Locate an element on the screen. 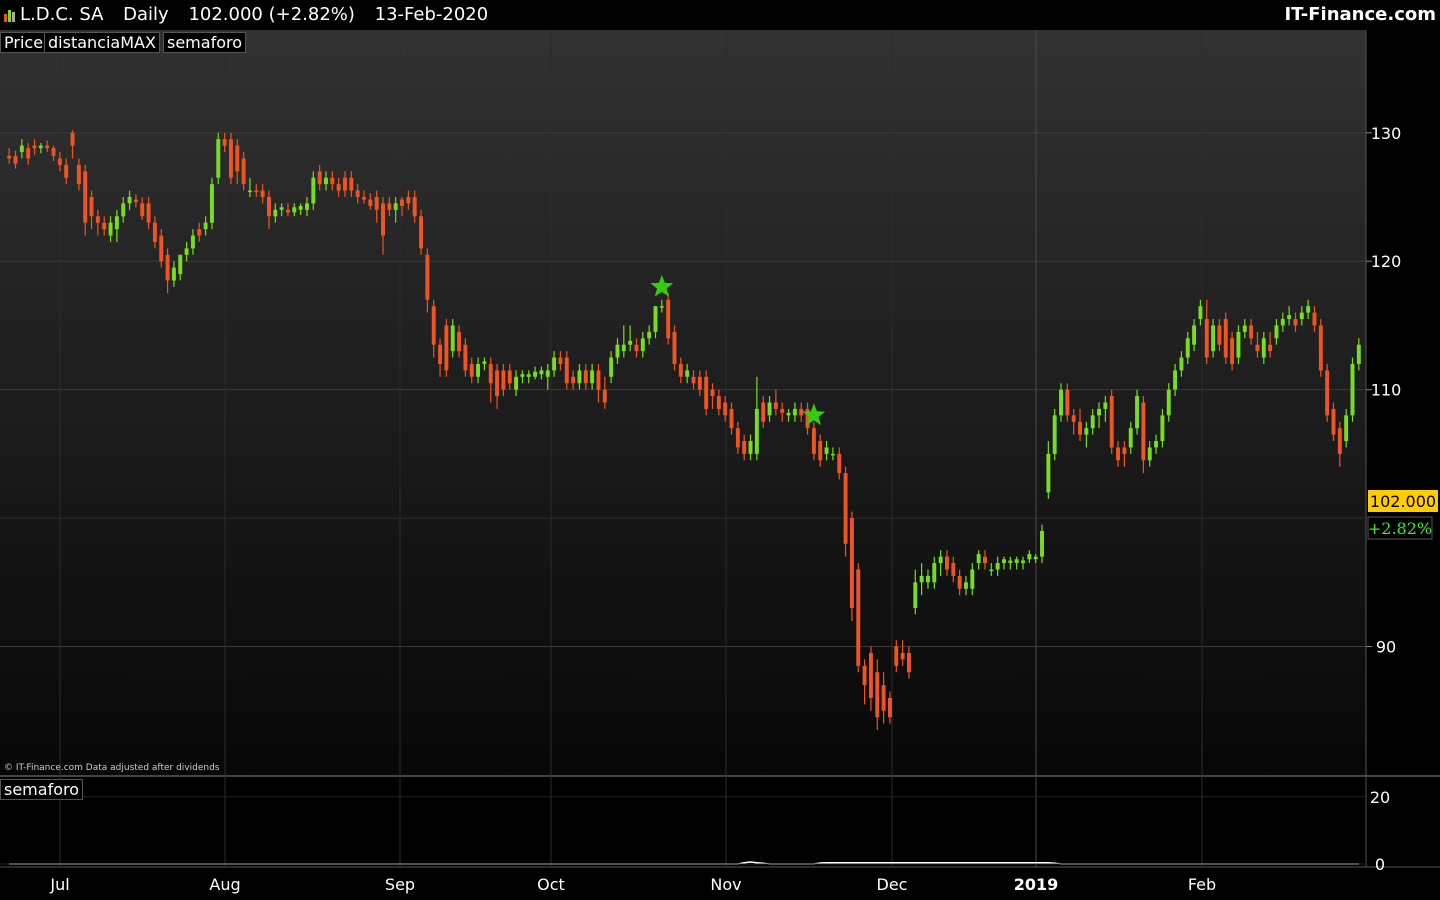  price-tick-label: 120 is located at coordinates (1386, 261).